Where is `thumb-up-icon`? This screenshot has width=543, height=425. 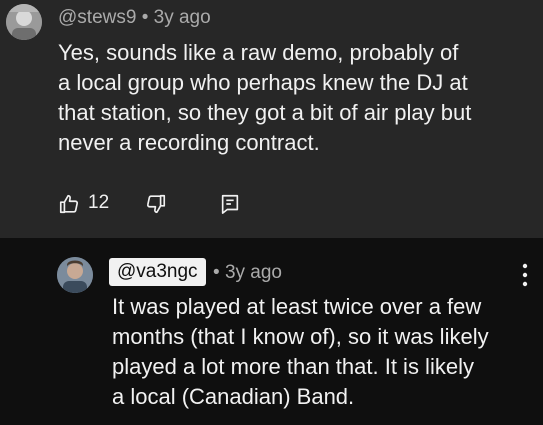
thumb-up-icon is located at coordinates (69, 204).